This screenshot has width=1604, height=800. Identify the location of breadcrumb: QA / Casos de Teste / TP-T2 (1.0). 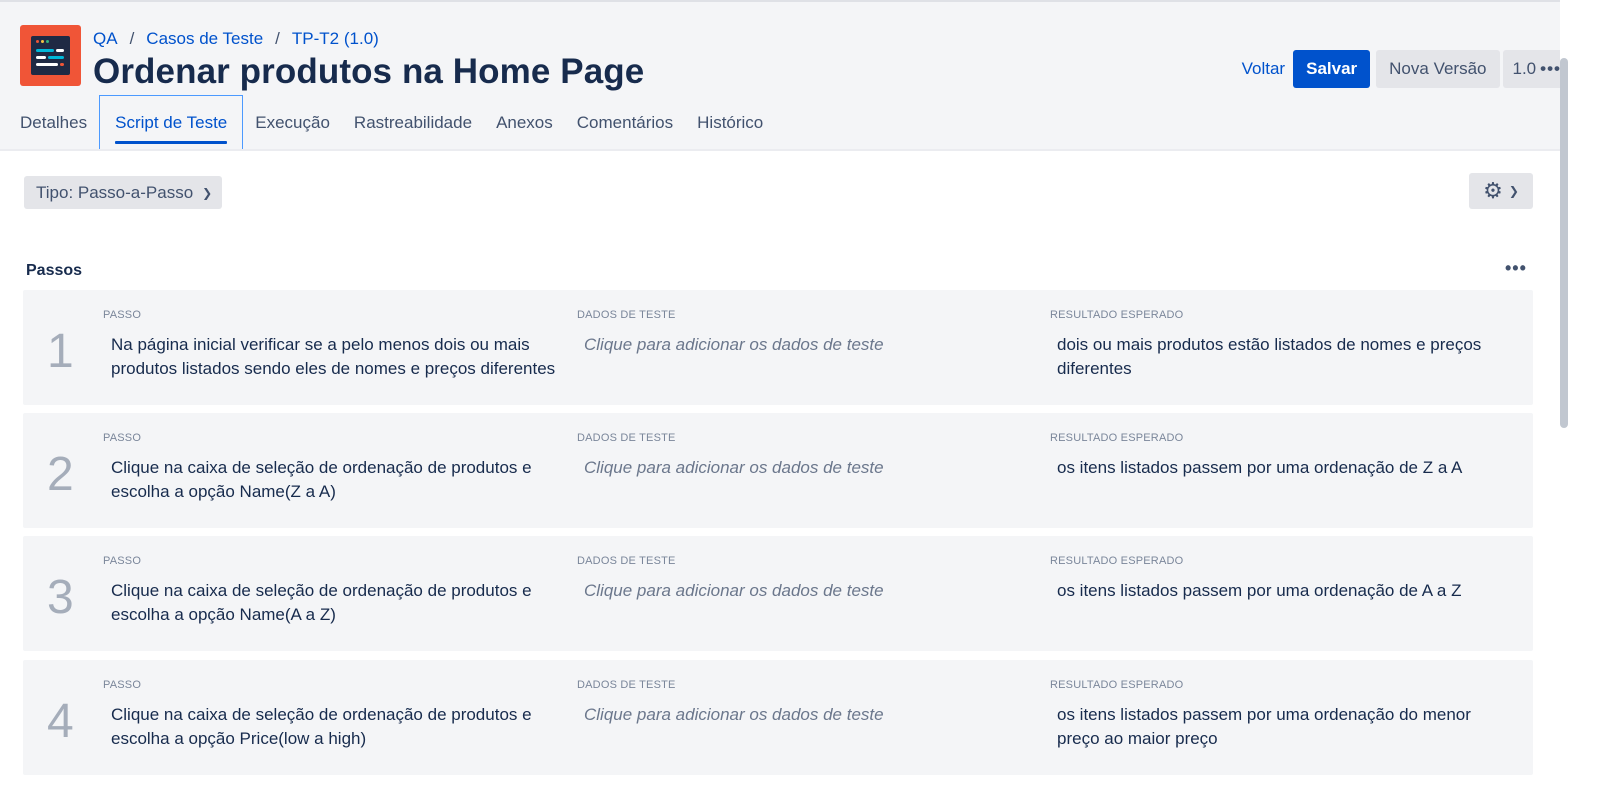
(236, 39).